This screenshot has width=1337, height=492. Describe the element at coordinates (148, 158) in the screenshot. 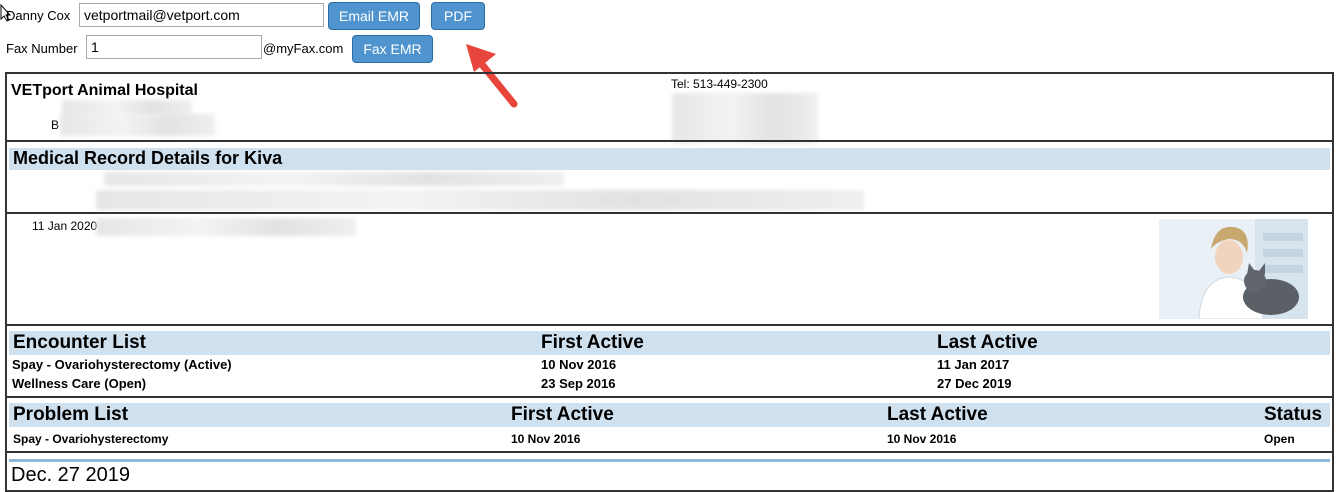

I see `record-title: Medical Record Details for Kiva` at that location.